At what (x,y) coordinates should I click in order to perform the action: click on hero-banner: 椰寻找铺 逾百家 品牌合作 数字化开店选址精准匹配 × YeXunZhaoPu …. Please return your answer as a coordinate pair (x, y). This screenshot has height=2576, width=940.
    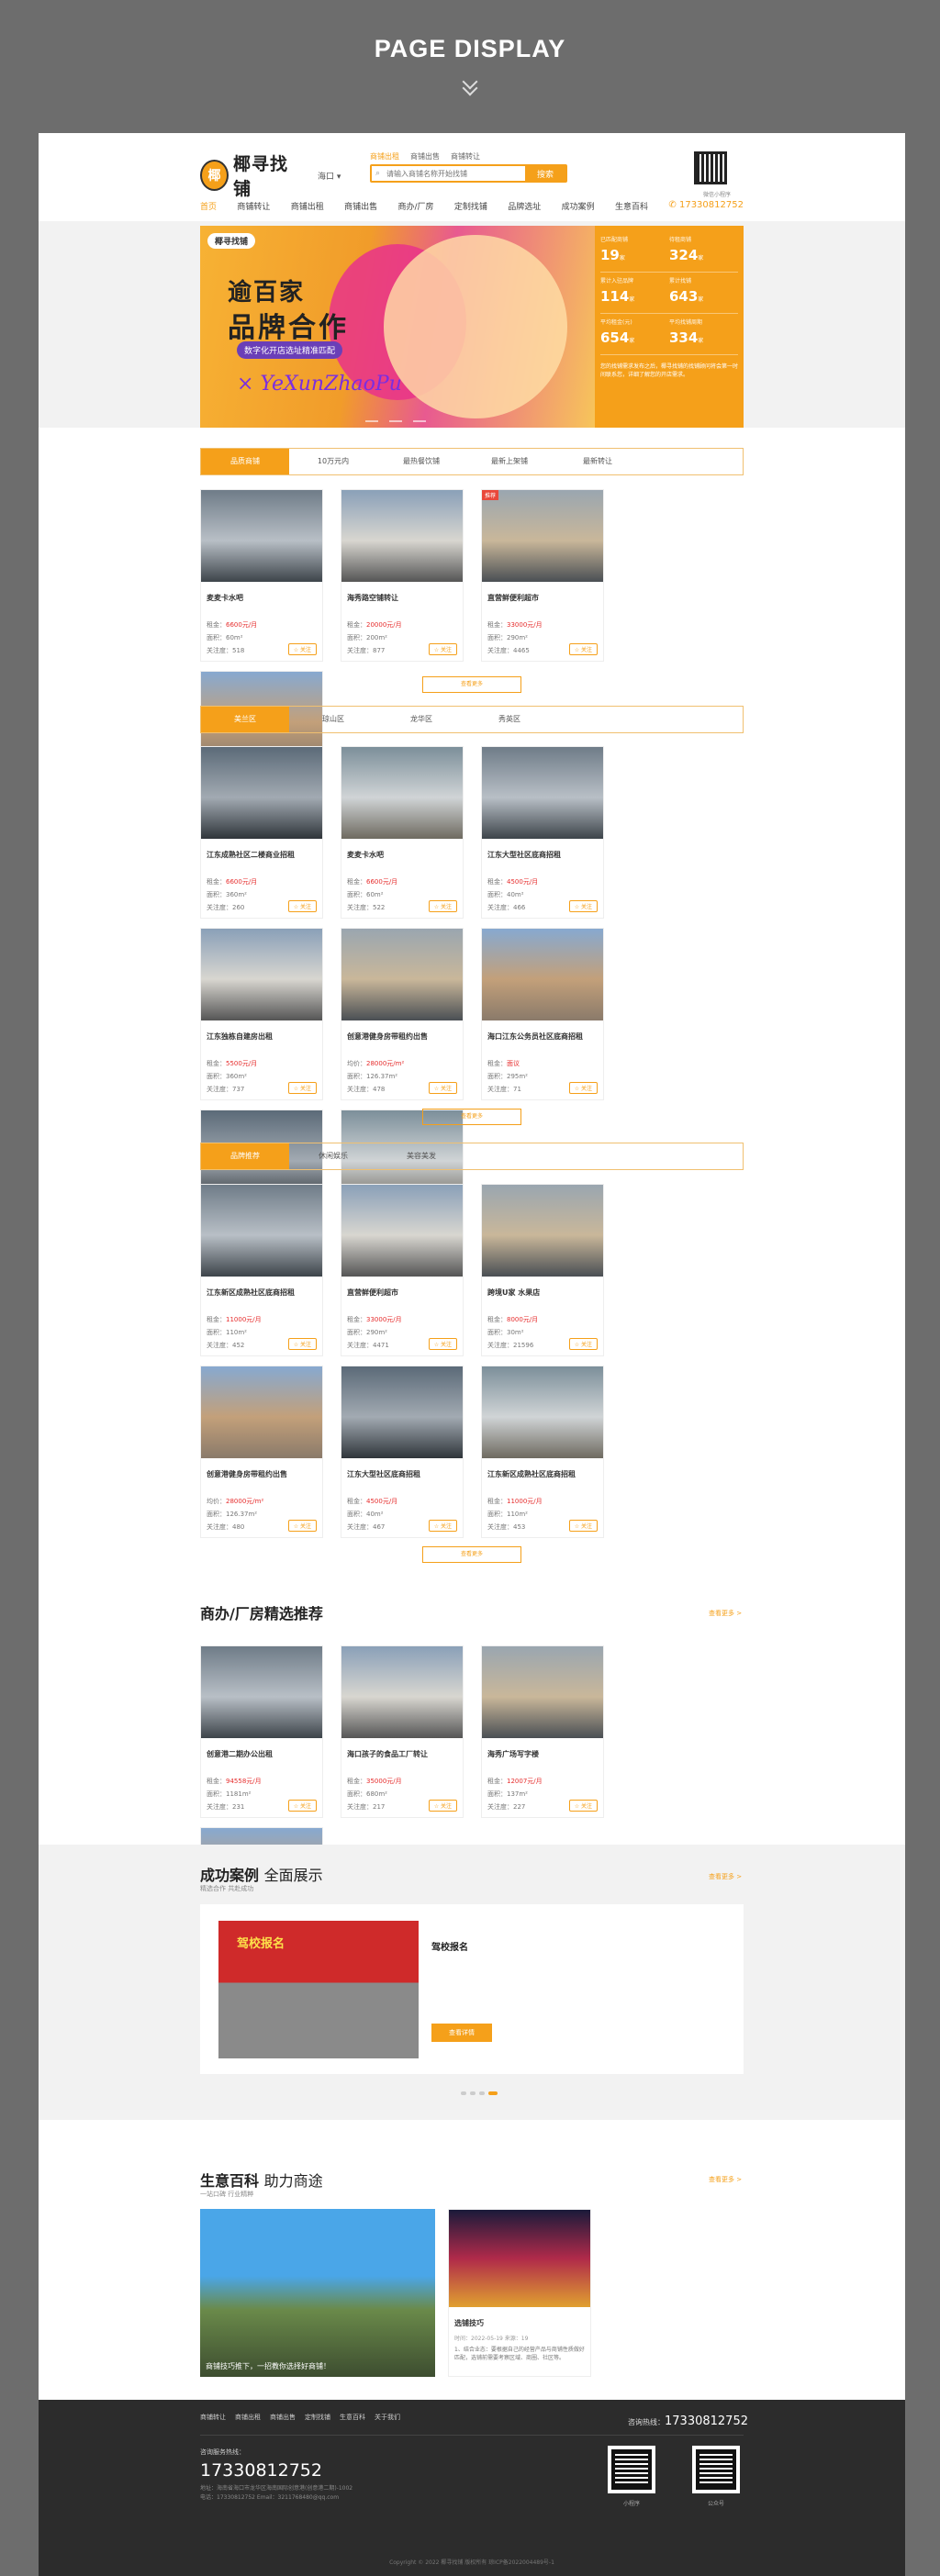
    Looking at the image, I should click on (472, 327).